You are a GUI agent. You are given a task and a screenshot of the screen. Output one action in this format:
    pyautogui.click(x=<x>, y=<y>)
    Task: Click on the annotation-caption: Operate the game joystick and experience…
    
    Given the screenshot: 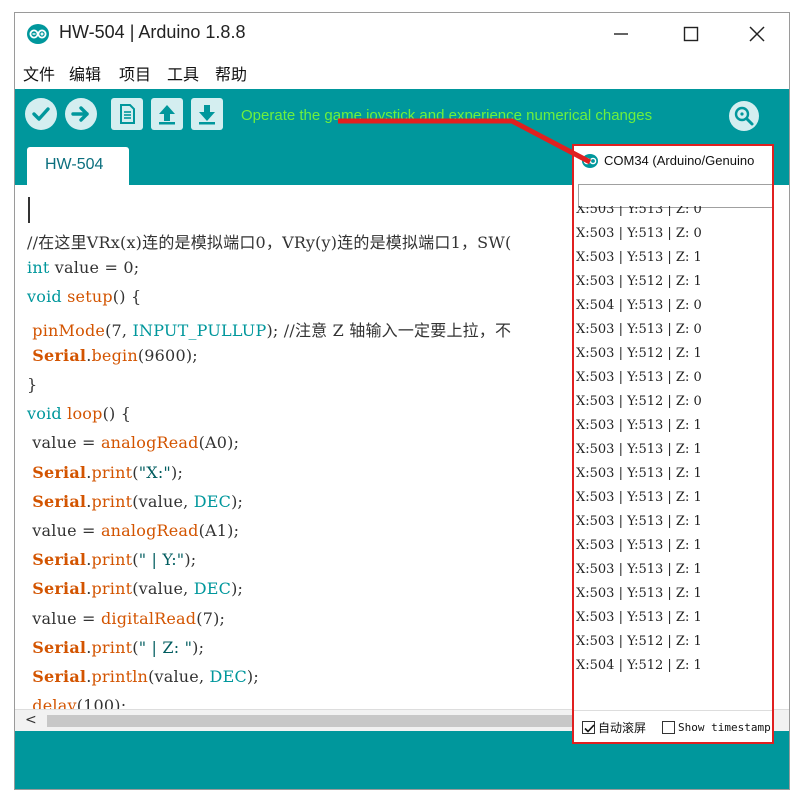 What is the action you would take?
    pyautogui.click(x=447, y=115)
    